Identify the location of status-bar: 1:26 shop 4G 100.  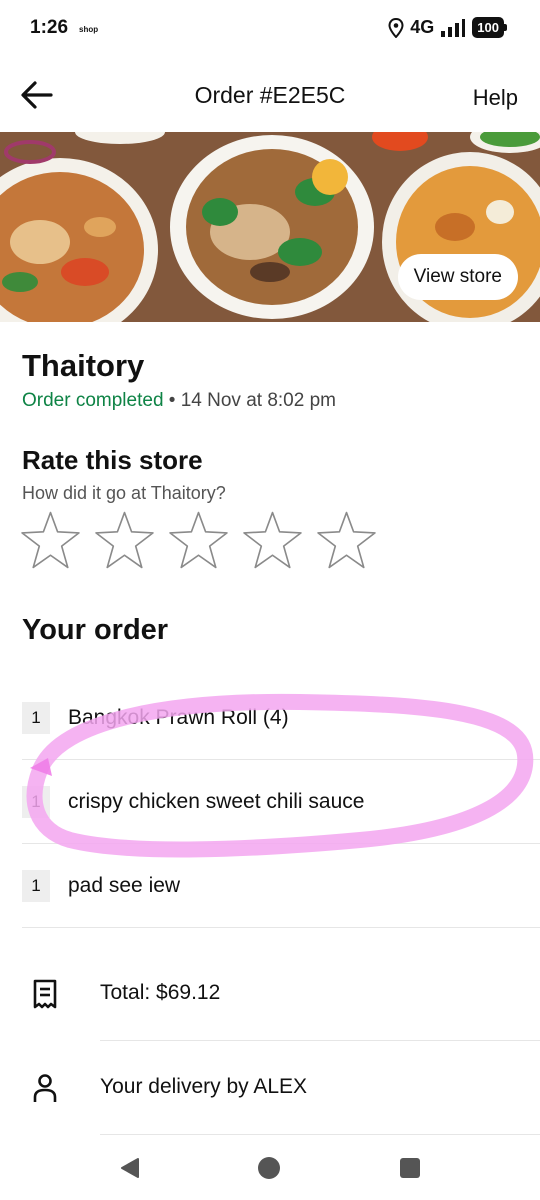
(270, 30).